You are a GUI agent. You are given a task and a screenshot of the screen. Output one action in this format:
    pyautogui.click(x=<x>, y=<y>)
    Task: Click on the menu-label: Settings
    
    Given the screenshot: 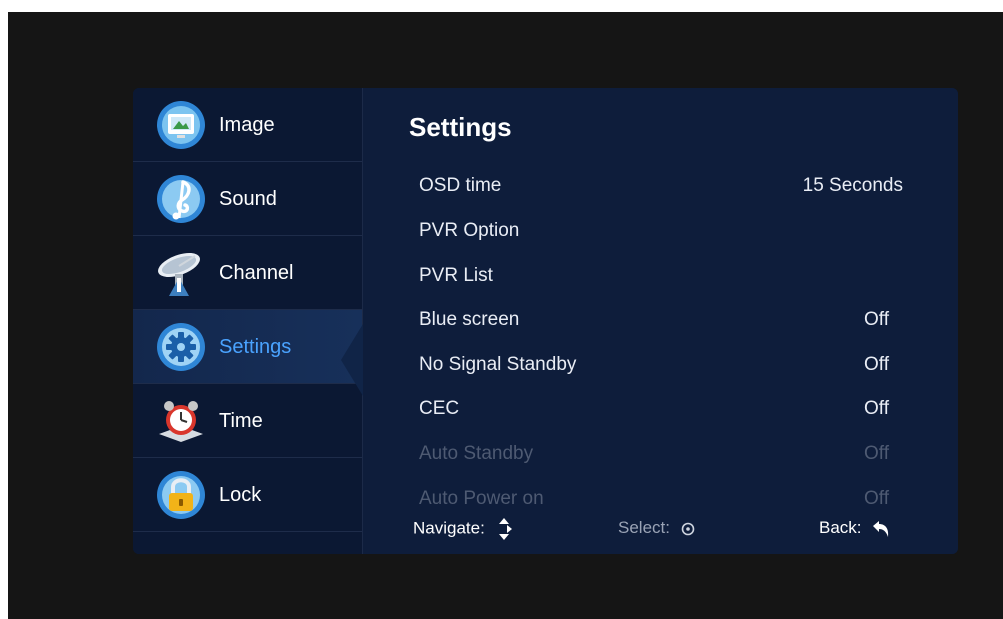 What is the action you would take?
    pyautogui.click(x=255, y=347)
    